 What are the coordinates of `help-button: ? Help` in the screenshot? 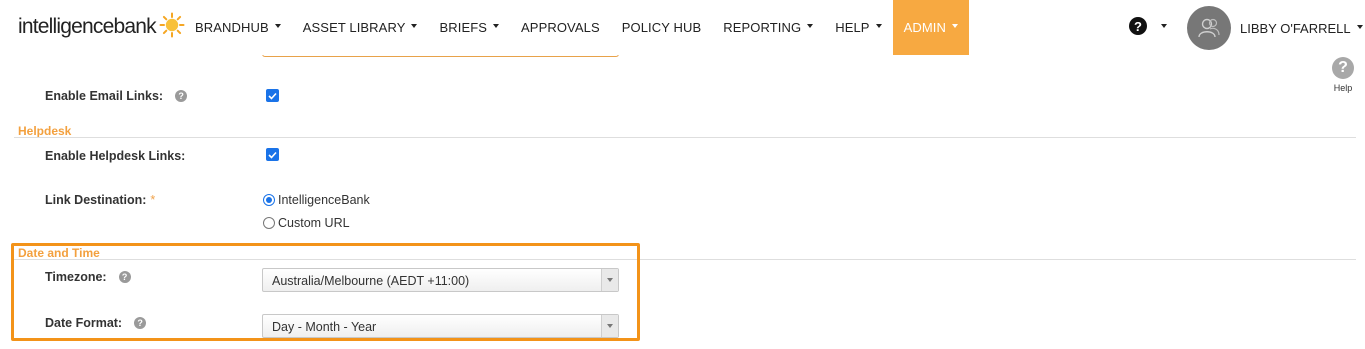 It's located at (1343, 75).